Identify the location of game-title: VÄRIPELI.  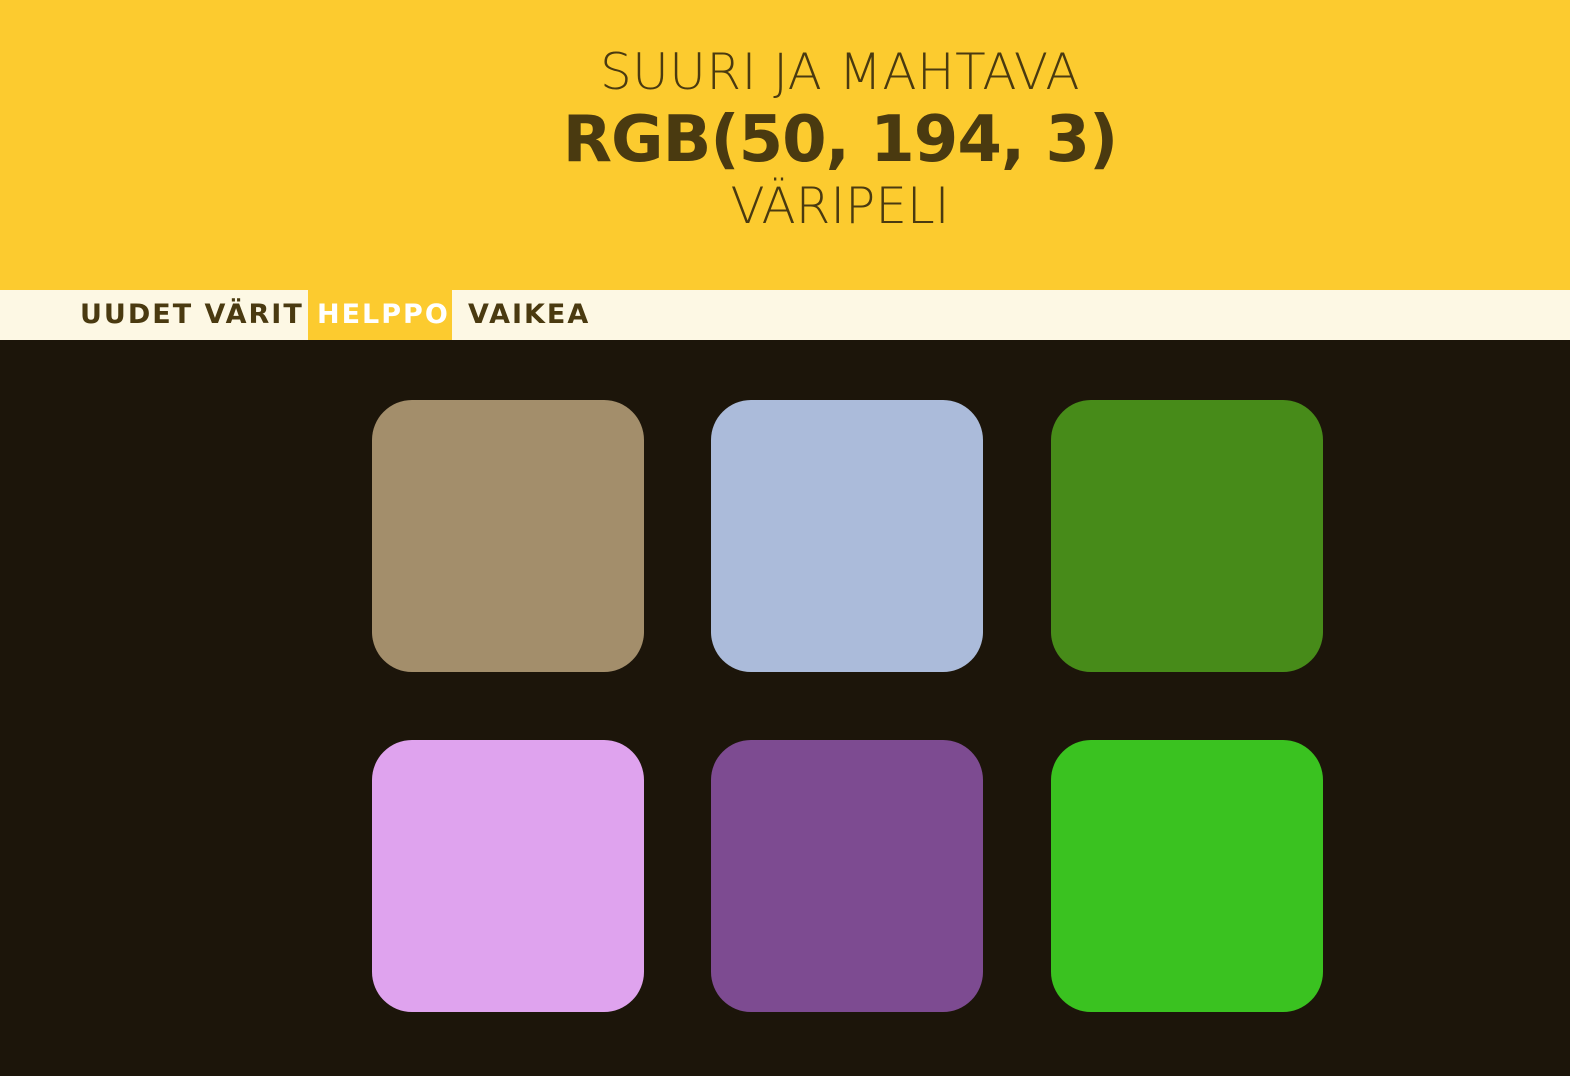
(840, 206).